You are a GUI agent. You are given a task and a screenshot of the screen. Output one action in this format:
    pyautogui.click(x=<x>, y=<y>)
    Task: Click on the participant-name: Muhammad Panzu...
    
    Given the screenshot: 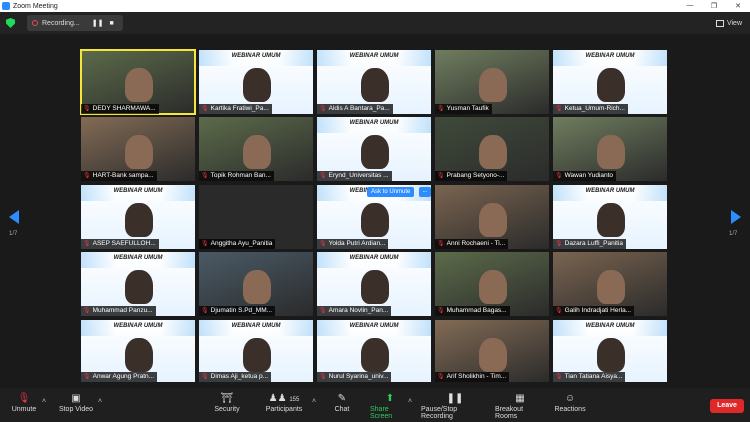 What is the action you would take?
    pyautogui.click(x=122, y=310)
    